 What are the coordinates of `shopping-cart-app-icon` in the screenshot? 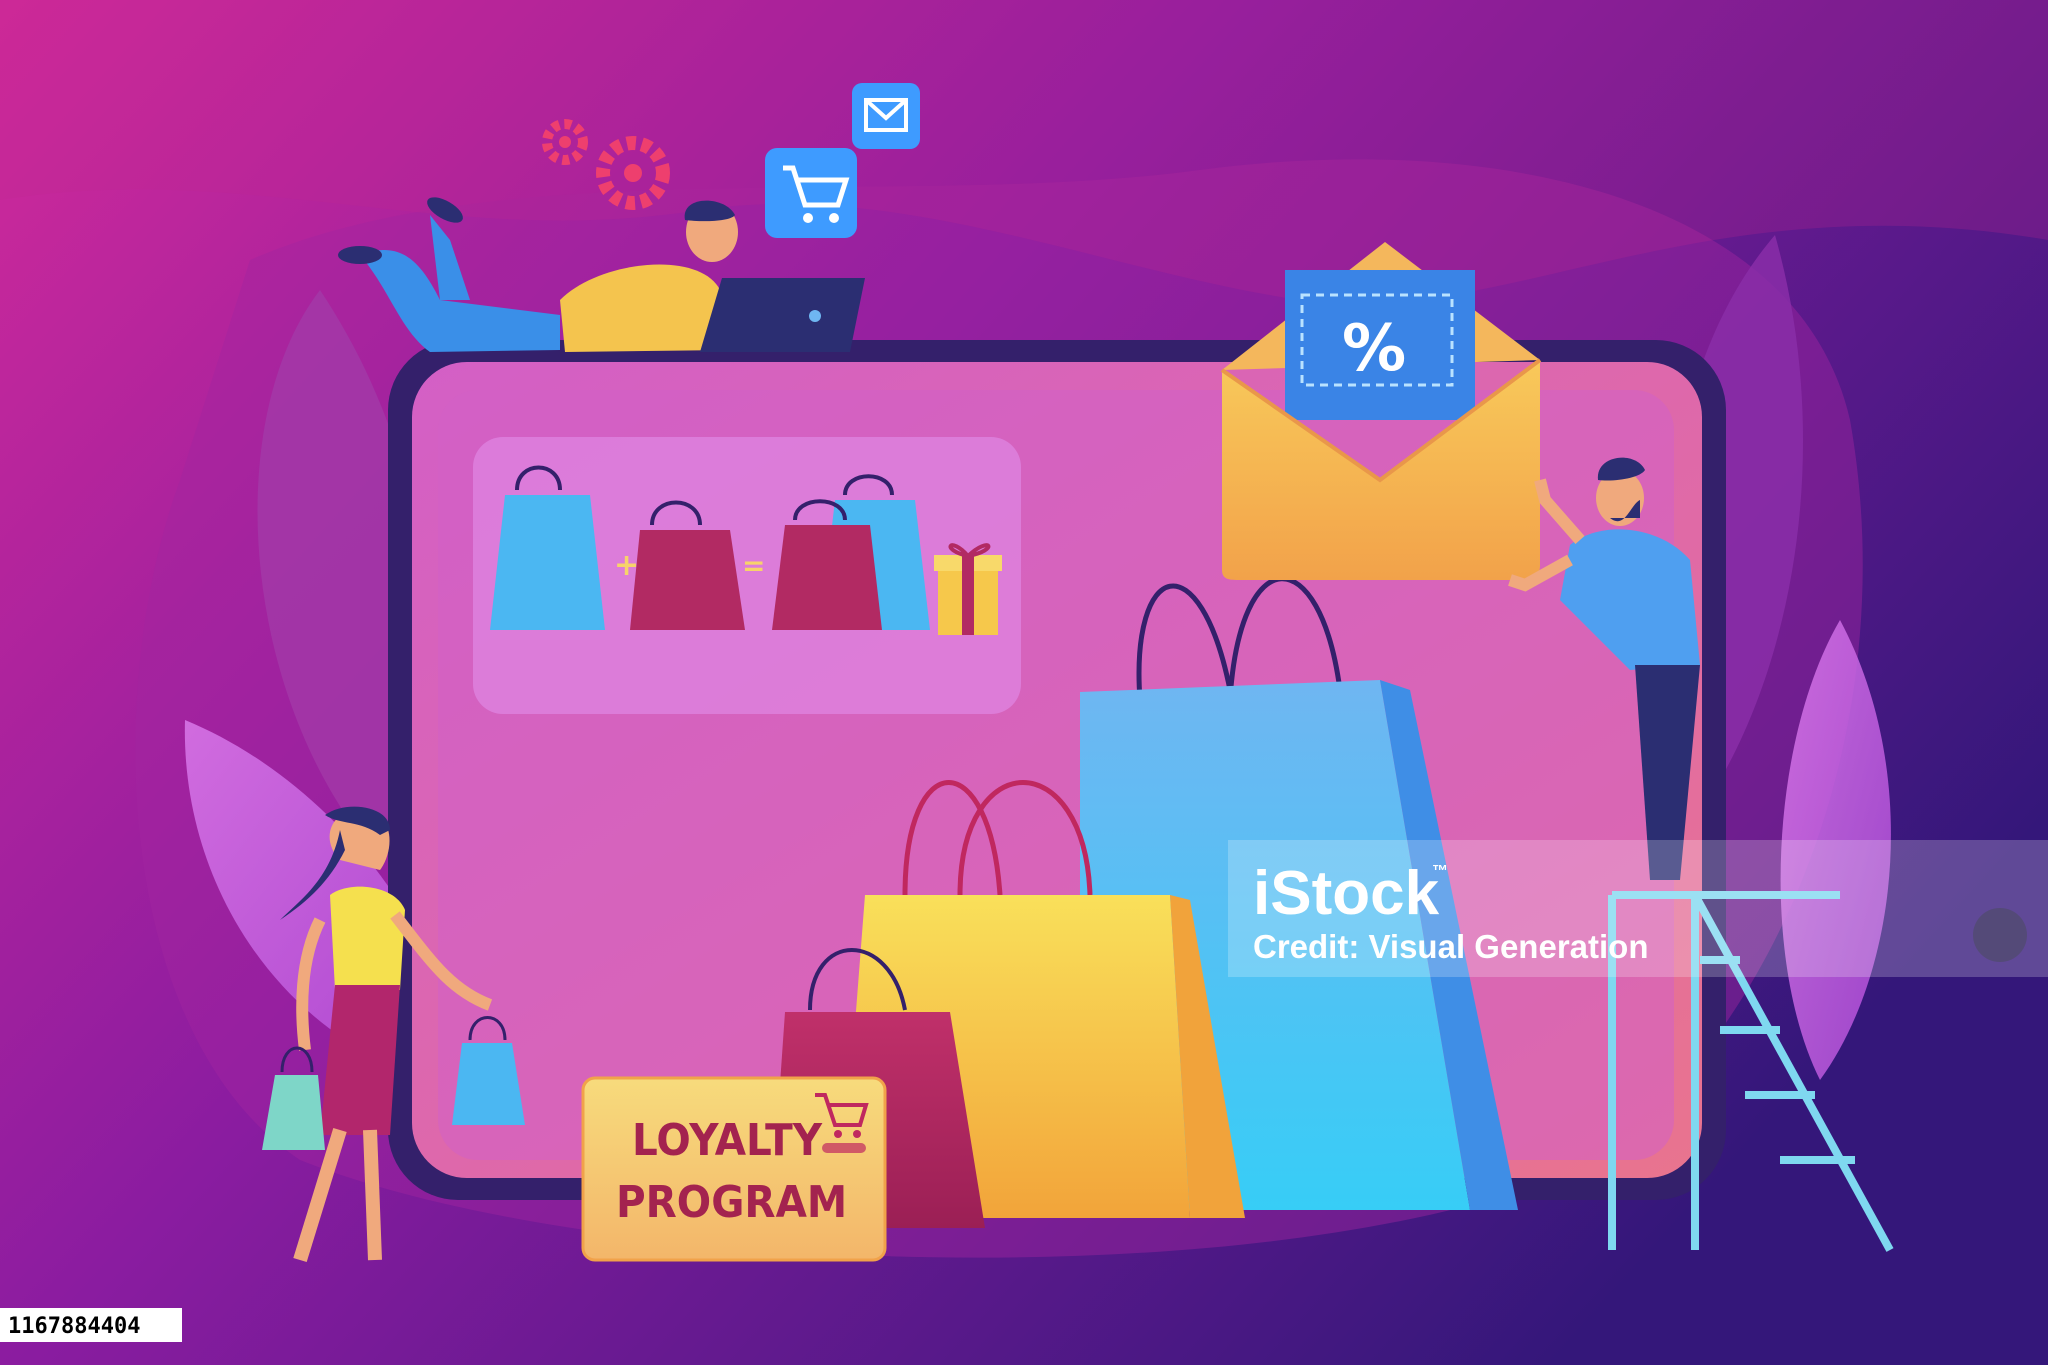 It's located at (811, 193).